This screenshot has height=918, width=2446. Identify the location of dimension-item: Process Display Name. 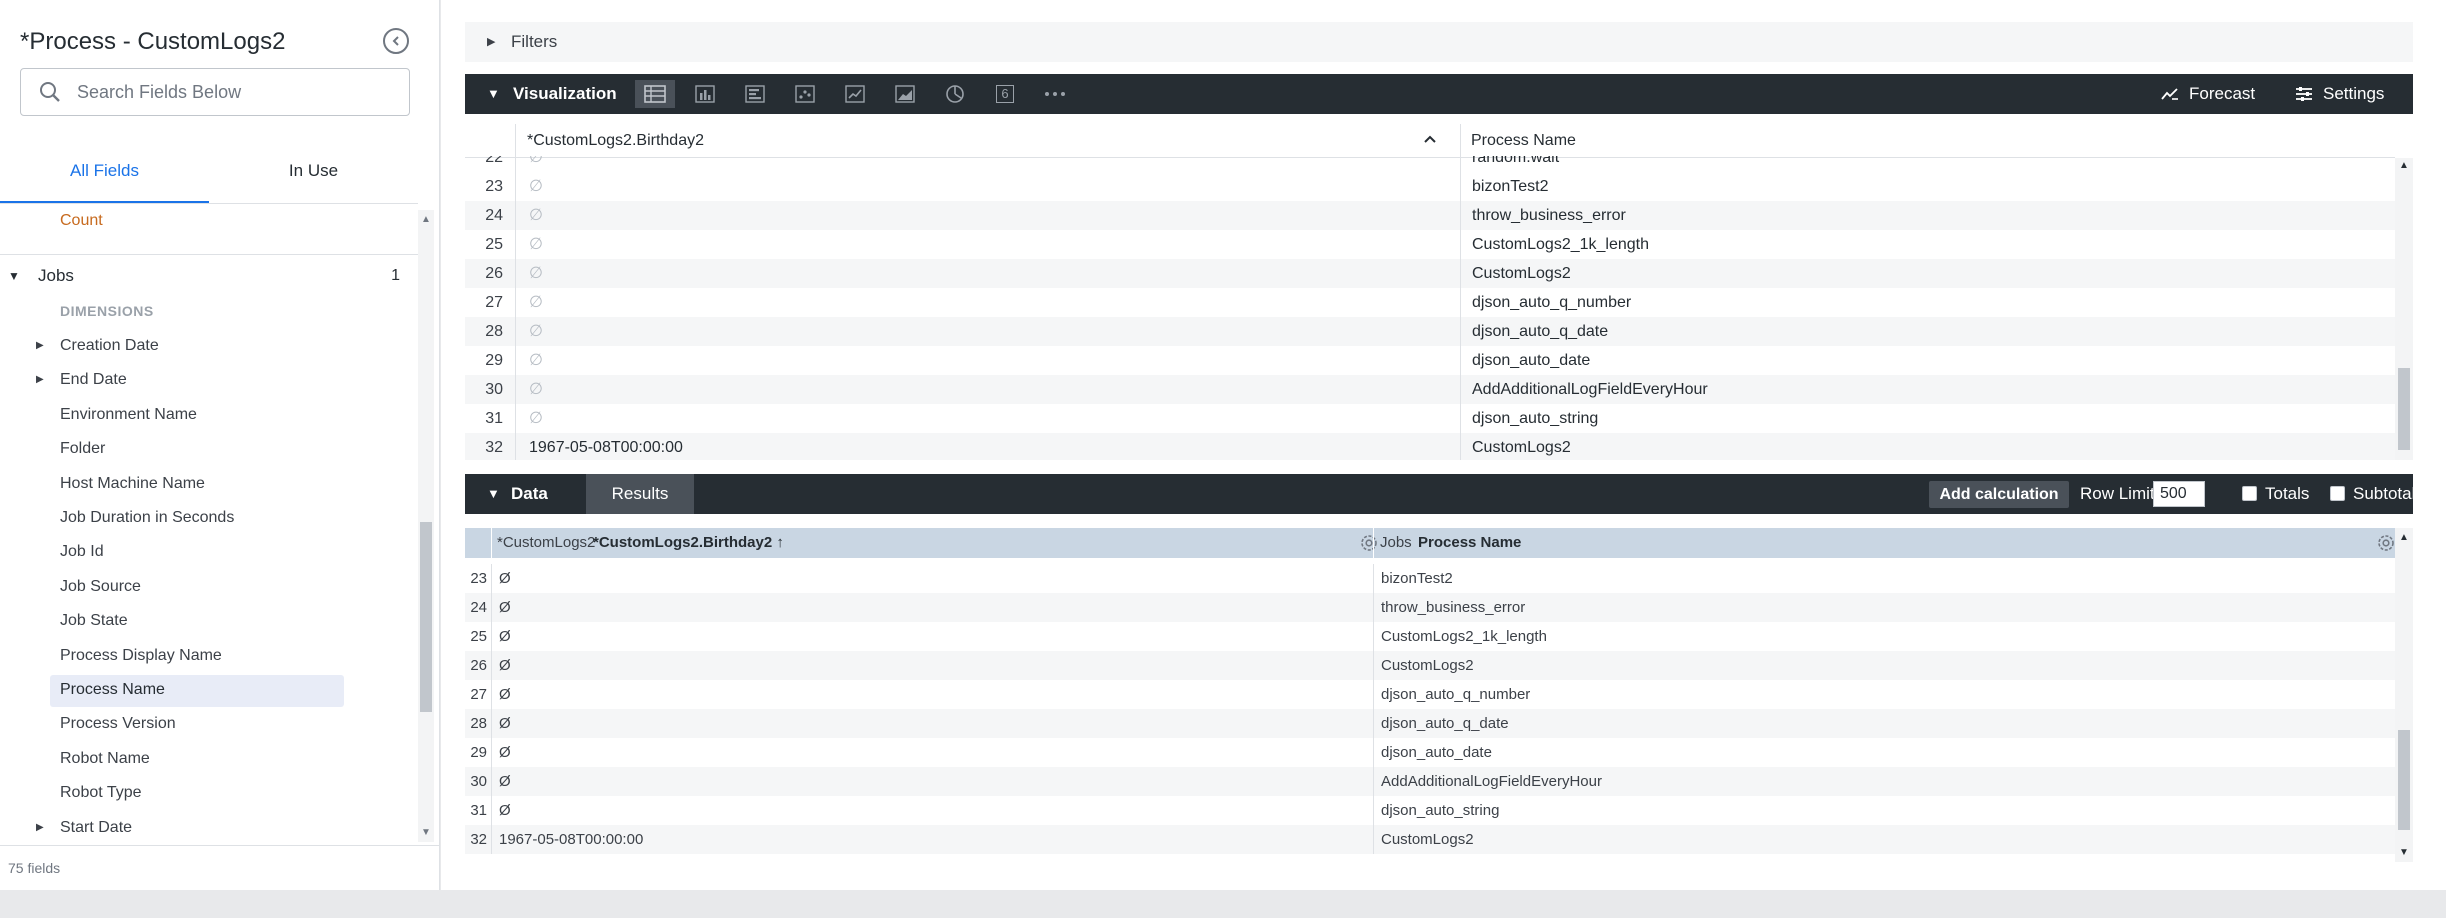
(209, 656).